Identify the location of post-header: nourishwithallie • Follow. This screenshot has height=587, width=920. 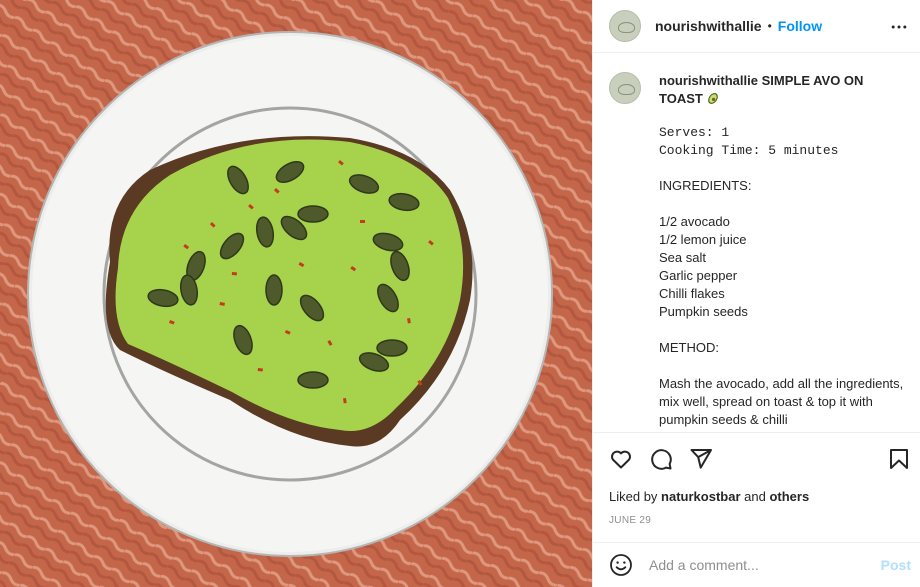
(756, 26).